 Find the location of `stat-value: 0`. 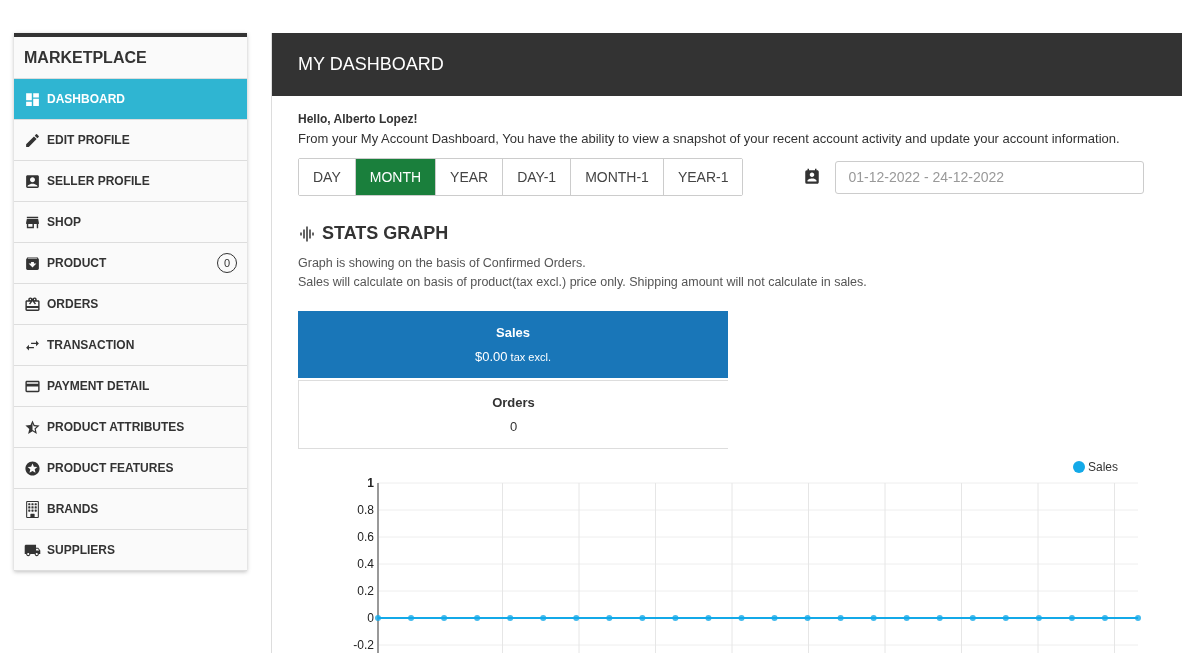

stat-value: 0 is located at coordinates (513, 426).